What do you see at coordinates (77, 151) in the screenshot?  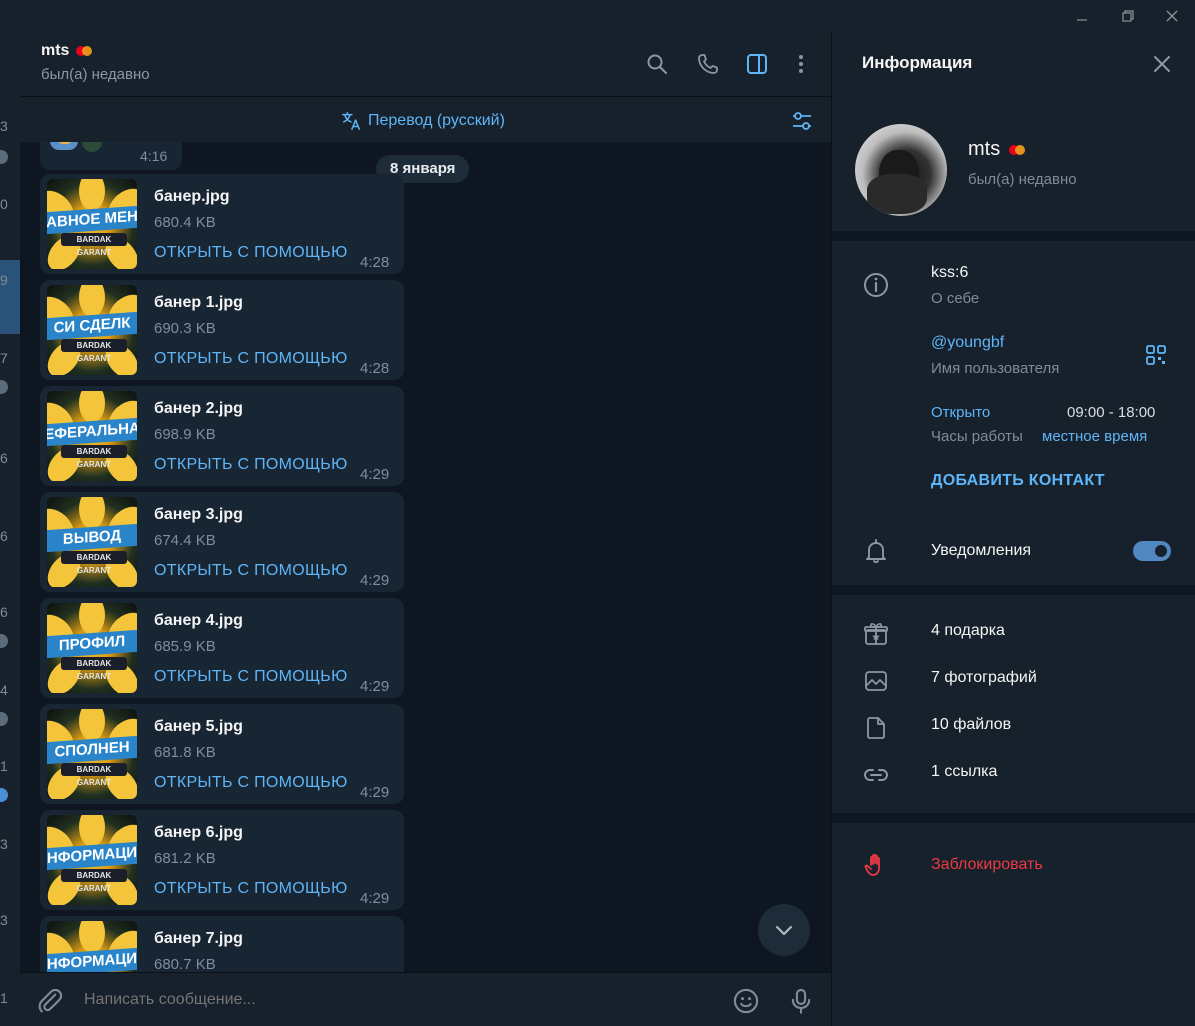 I see `sticker-thumbs` at bounding box center [77, 151].